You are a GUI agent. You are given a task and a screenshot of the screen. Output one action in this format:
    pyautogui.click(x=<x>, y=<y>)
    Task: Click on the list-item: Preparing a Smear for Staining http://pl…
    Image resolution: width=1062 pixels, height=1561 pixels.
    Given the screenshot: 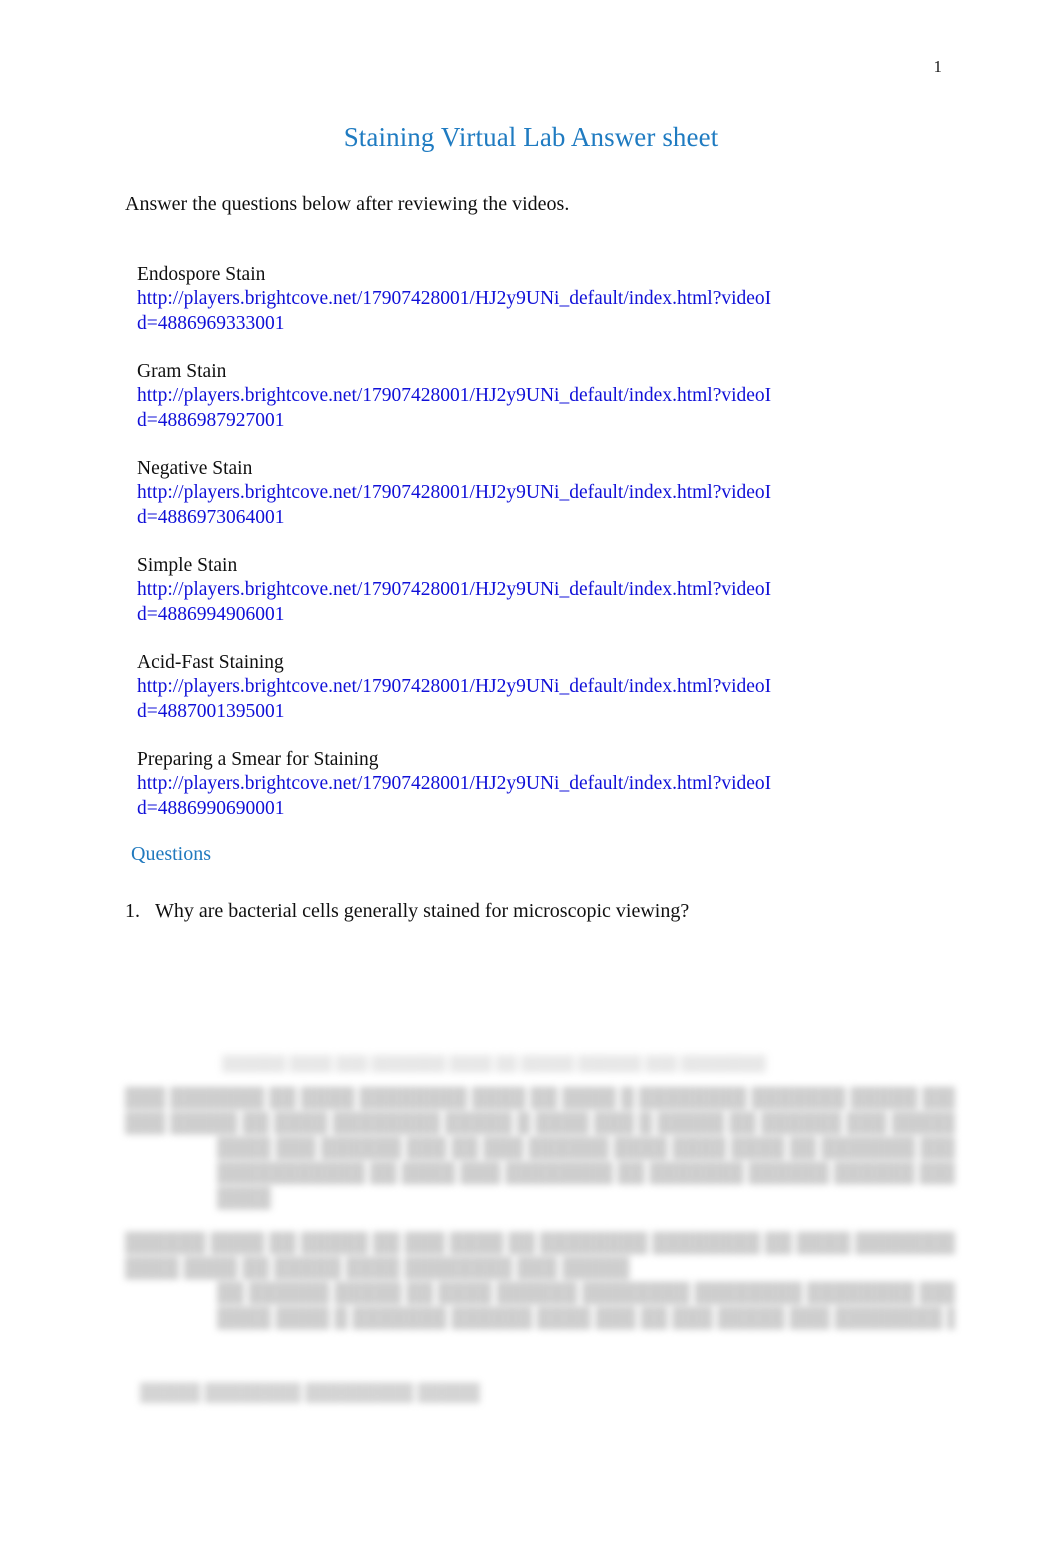 What is the action you would take?
    pyautogui.click(x=487, y=784)
    